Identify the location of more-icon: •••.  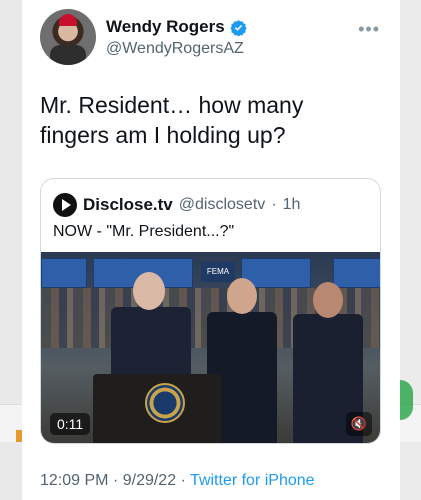
(369, 29).